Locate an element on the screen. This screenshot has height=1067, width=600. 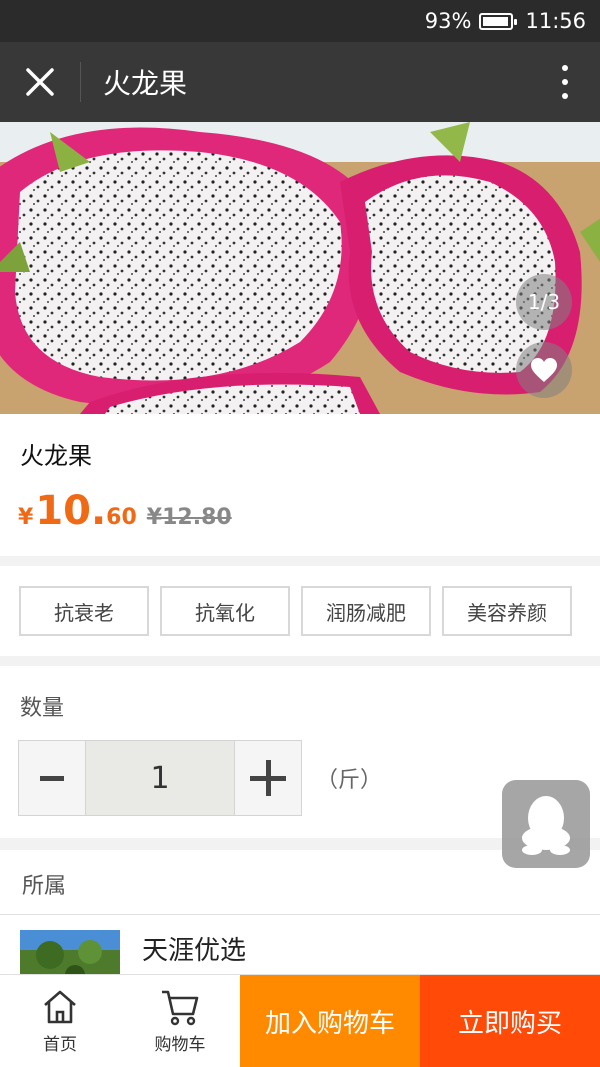
tag-antioxidant: 抗氧化 is located at coordinates (225, 611).